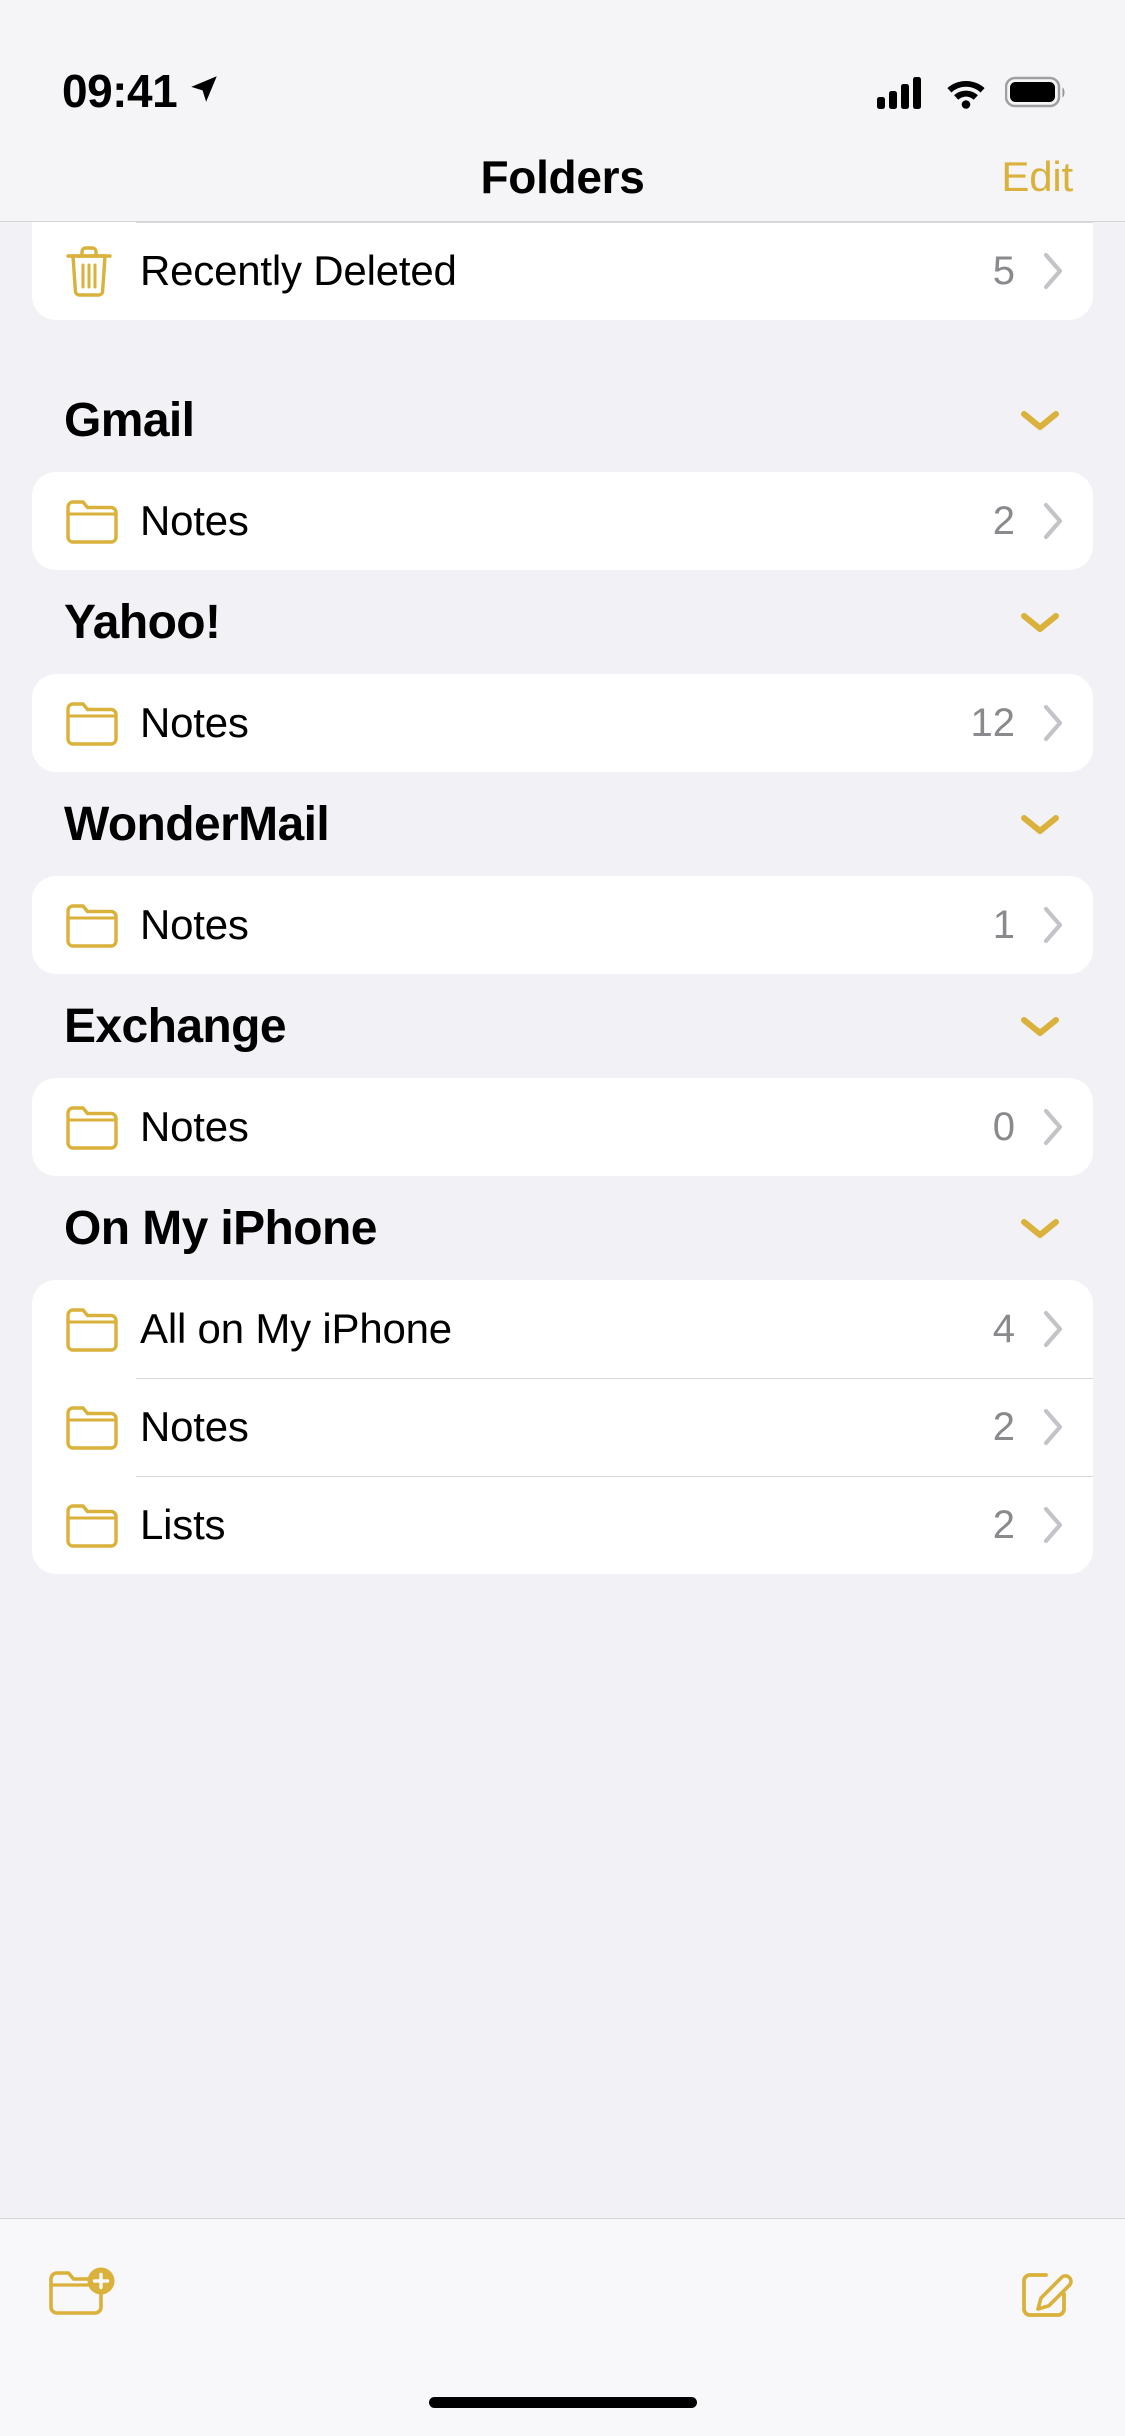 This screenshot has width=1125, height=2436. What do you see at coordinates (142, 622) in the screenshot?
I see `section-title: Yahoo!` at bounding box center [142, 622].